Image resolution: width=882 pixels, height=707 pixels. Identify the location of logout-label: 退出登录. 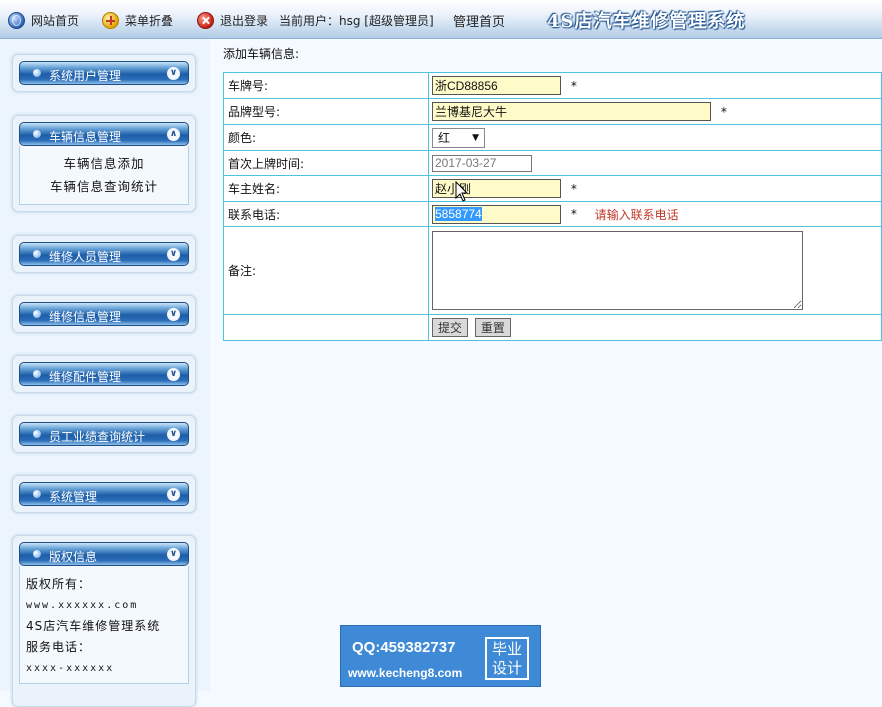
(244, 20).